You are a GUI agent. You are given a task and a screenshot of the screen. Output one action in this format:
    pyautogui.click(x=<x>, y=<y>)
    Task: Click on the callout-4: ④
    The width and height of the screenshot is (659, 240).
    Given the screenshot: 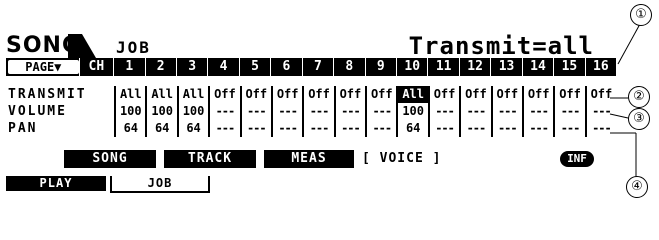 What is the action you would take?
    pyautogui.click(x=637, y=187)
    